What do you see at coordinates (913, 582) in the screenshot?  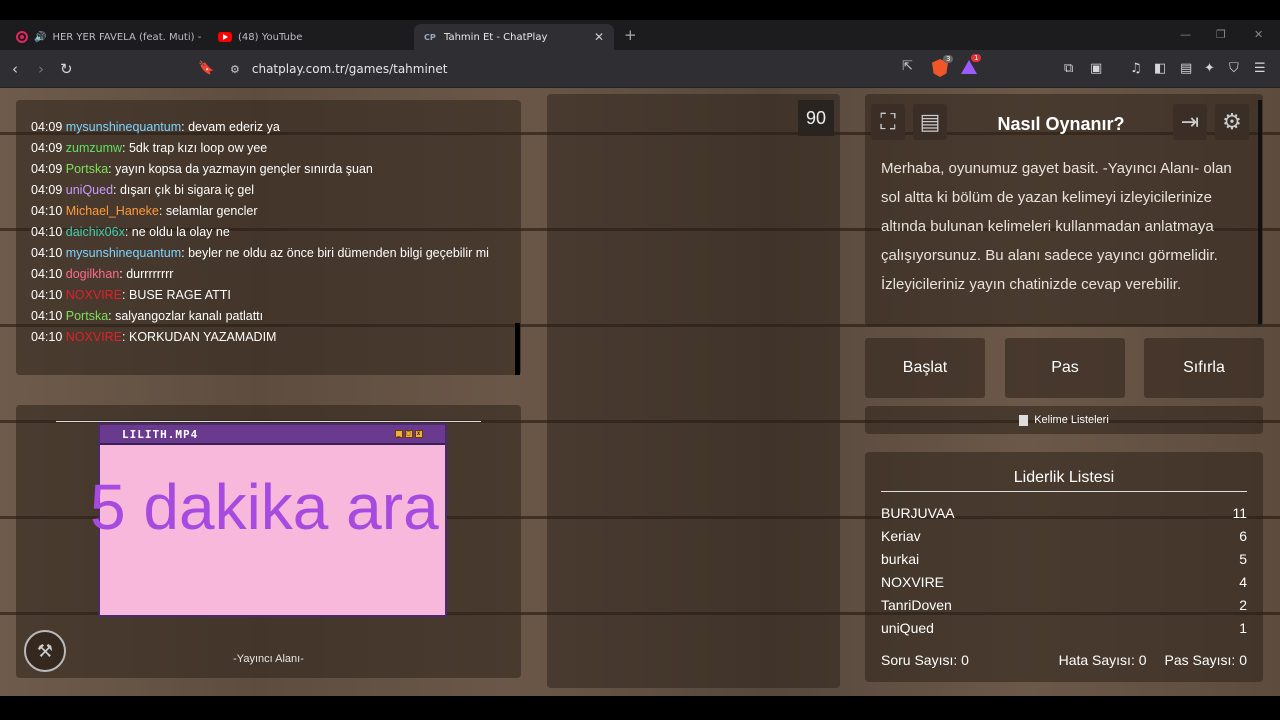 I see `player-name: NOXVIRE` at bounding box center [913, 582].